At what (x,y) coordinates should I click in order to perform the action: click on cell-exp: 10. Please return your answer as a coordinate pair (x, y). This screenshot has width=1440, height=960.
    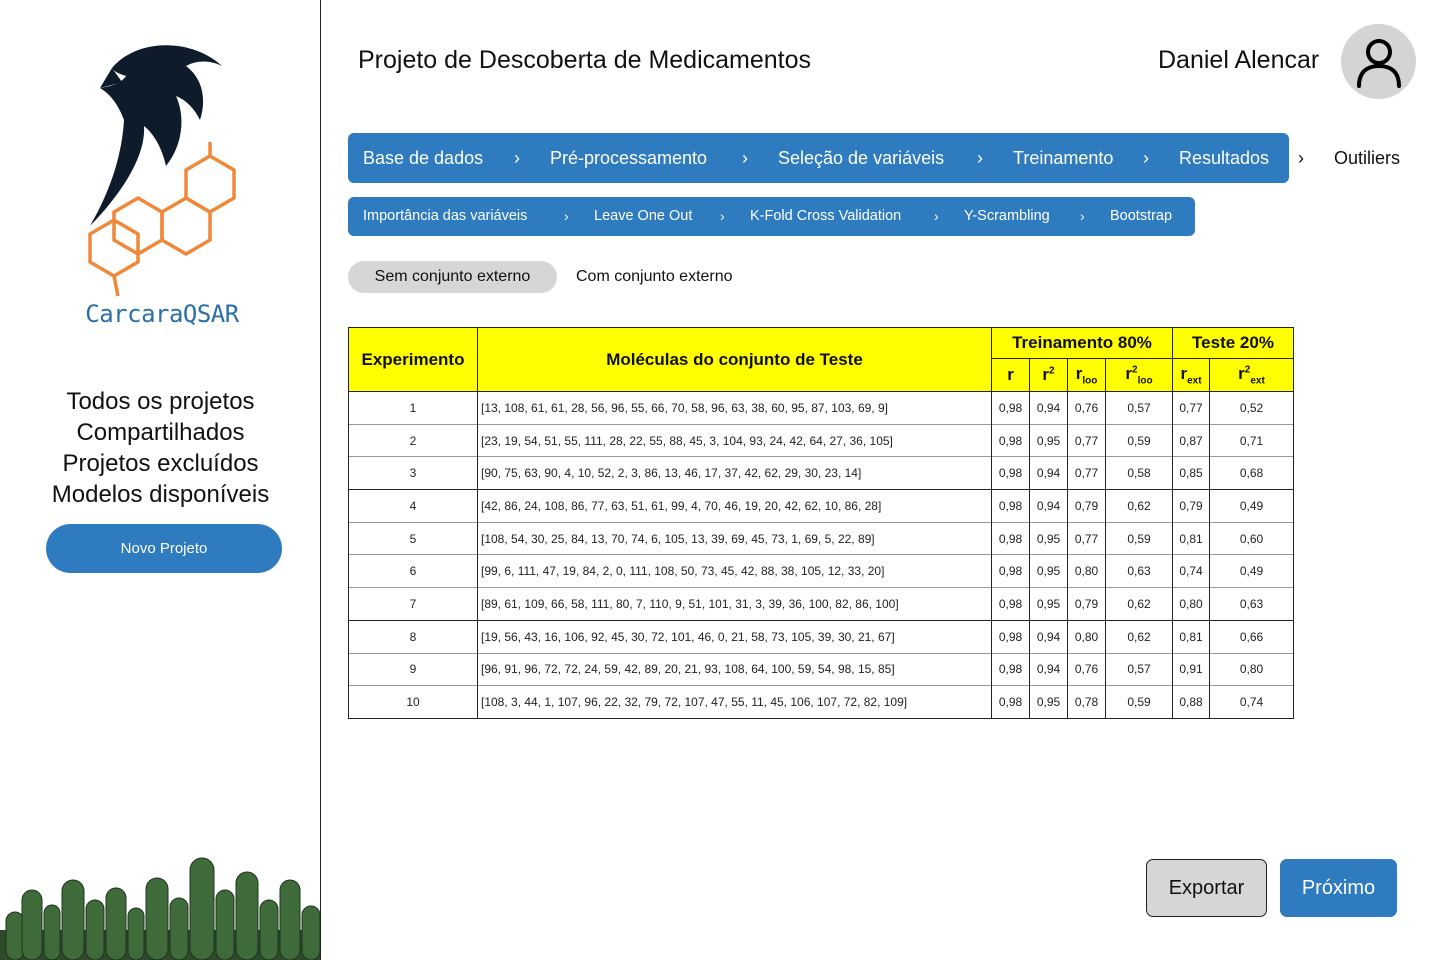
    Looking at the image, I should click on (413, 702).